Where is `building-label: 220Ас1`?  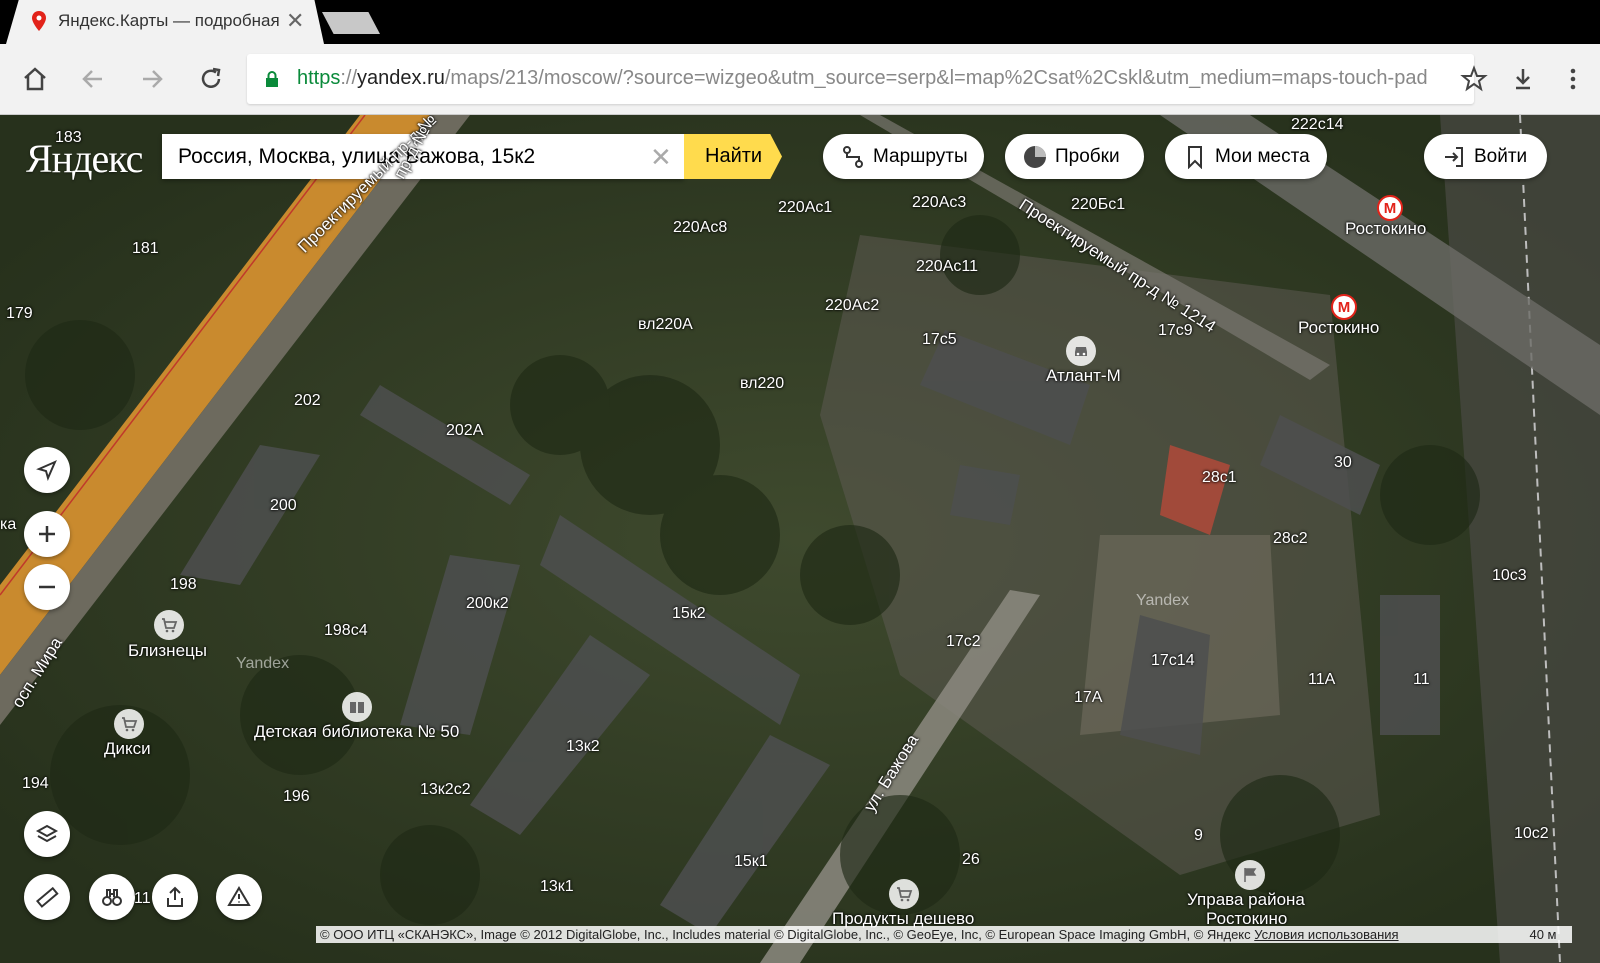
building-label: 220Ас1 is located at coordinates (805, 207).